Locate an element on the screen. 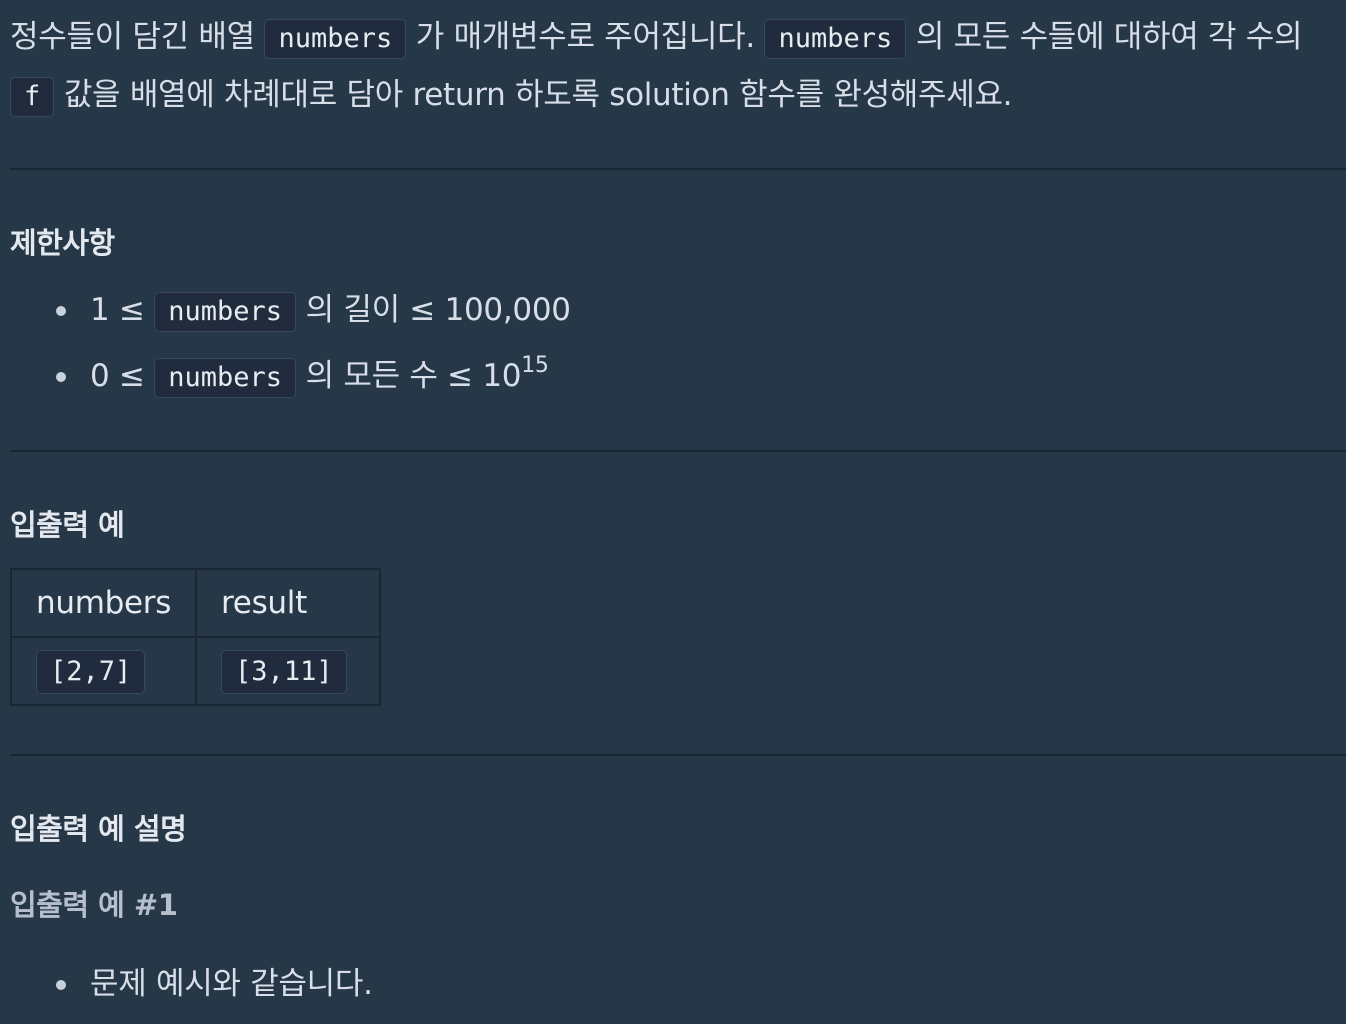 This screenshot has height=1024, width=1346. cell-code: [2,7] is located at coordinates (91, 671).